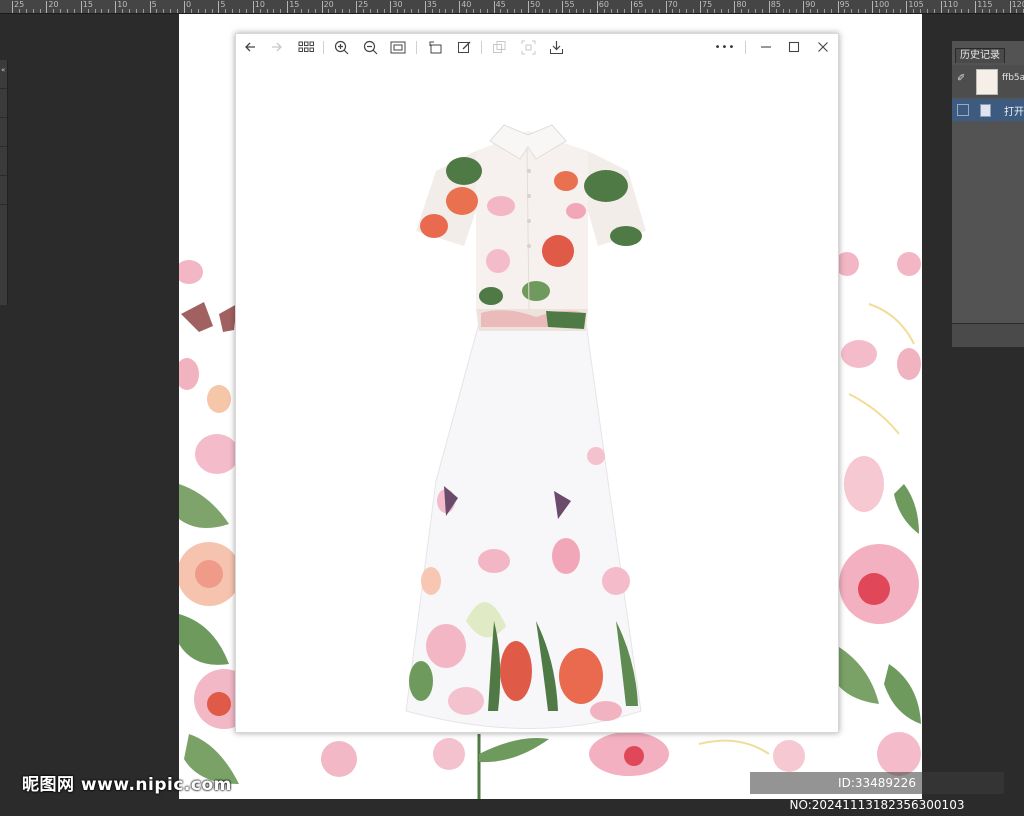 The image size is (1024, 816). I want to click on left-toolbar-edge: «, so click(4, 182).